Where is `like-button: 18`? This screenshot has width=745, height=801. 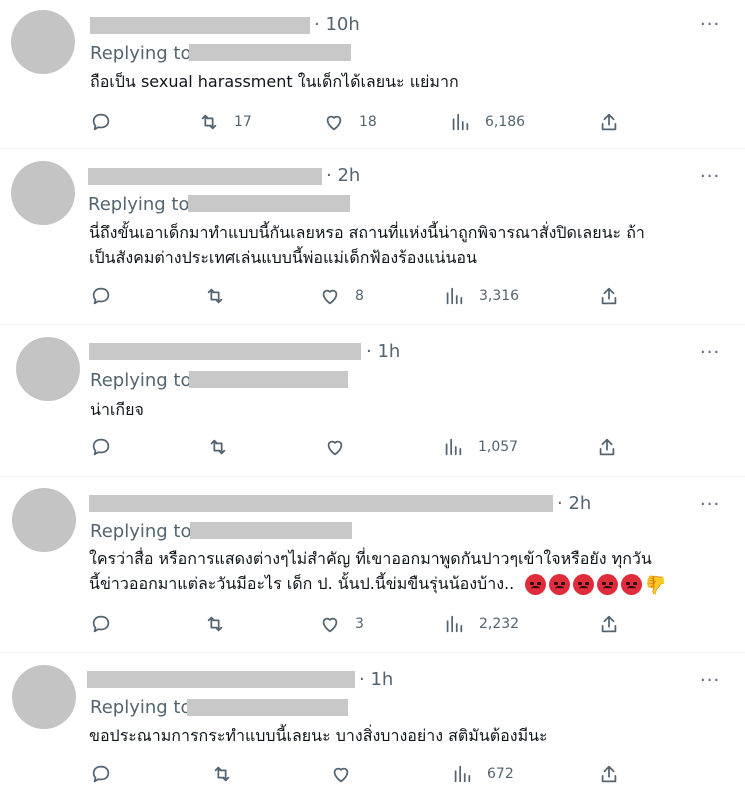
like-button: 18 is located at coordinates (350, 122).